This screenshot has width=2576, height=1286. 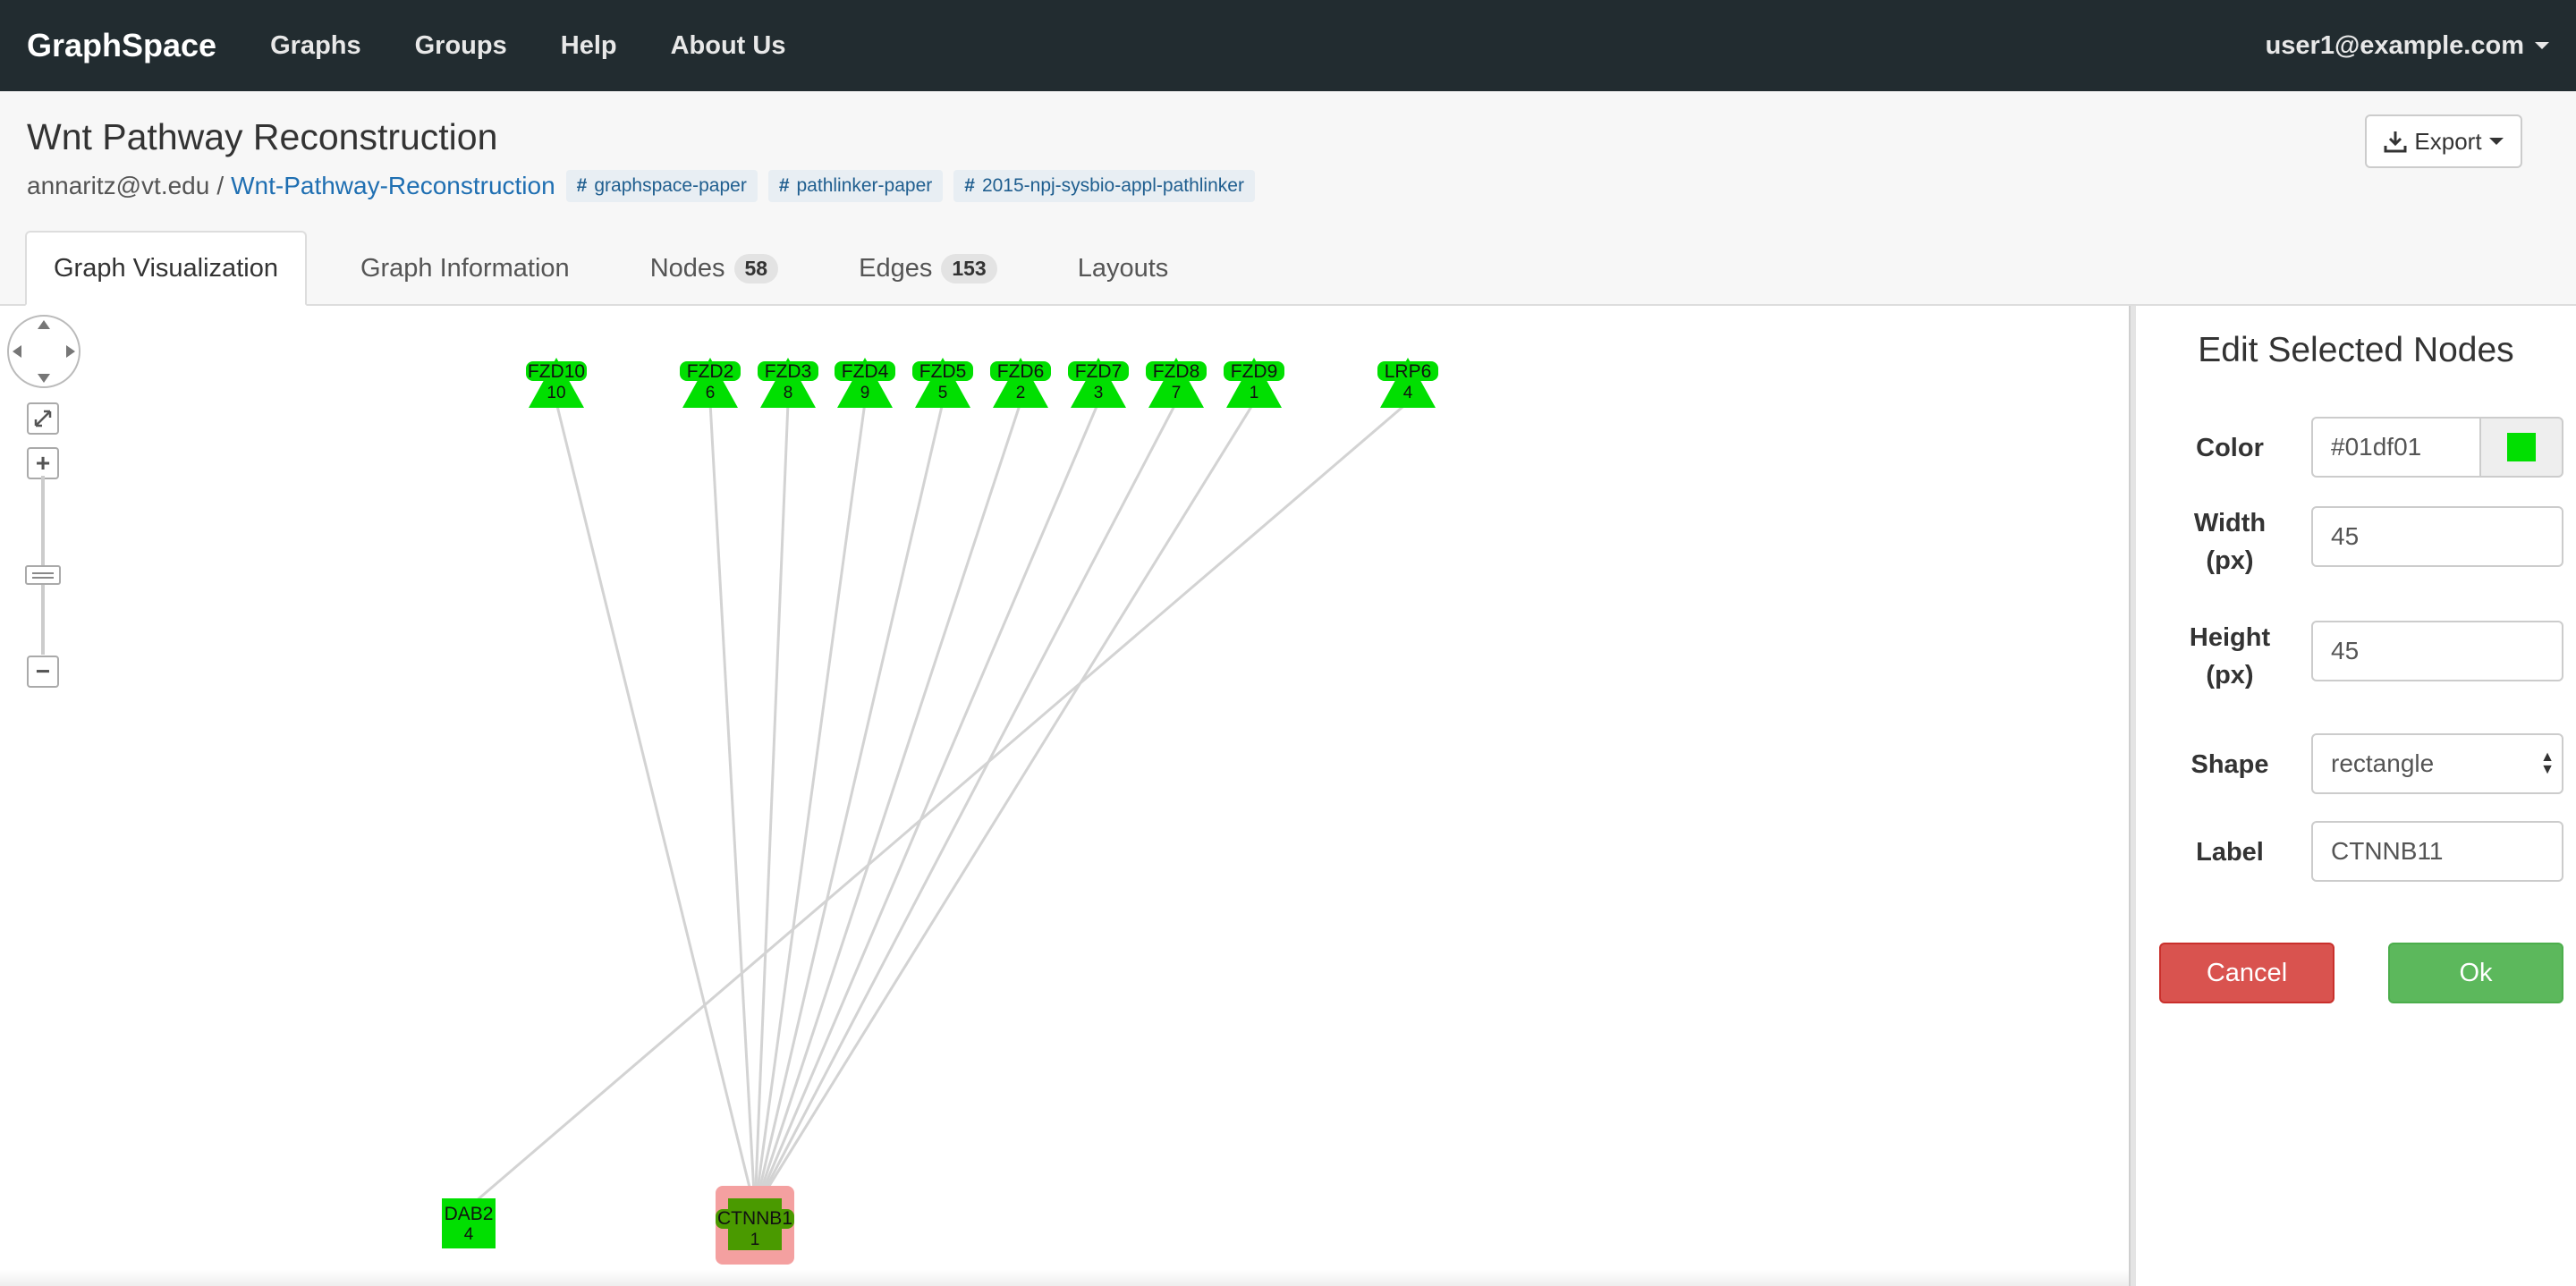 I want to click on node-number: 2, so click(x=1021, y=393).